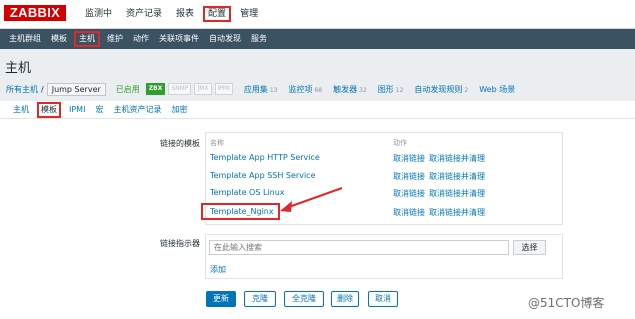 This screenshot has height=319, width=635. I want to click on graphs-label: 图形, so click(385, 89).